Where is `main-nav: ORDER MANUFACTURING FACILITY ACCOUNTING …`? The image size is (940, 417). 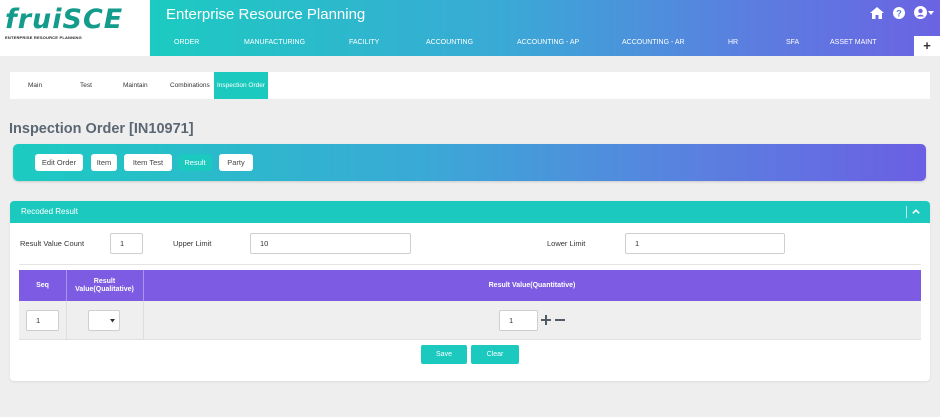
main-nav: ORDER MANUFACTURING FACILITY ACCOUNTING … is located at coordinates (545, 46).